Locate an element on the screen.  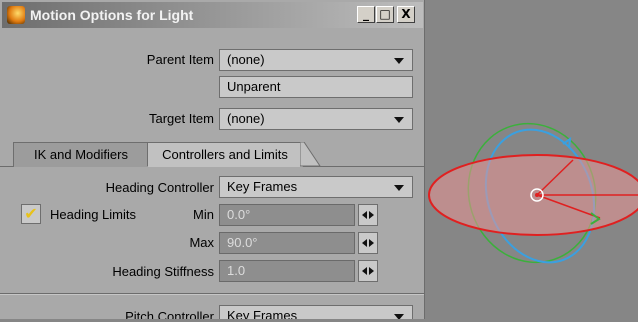
heading-stiffness-input: 1.0 is located at coordinates (287, 271).